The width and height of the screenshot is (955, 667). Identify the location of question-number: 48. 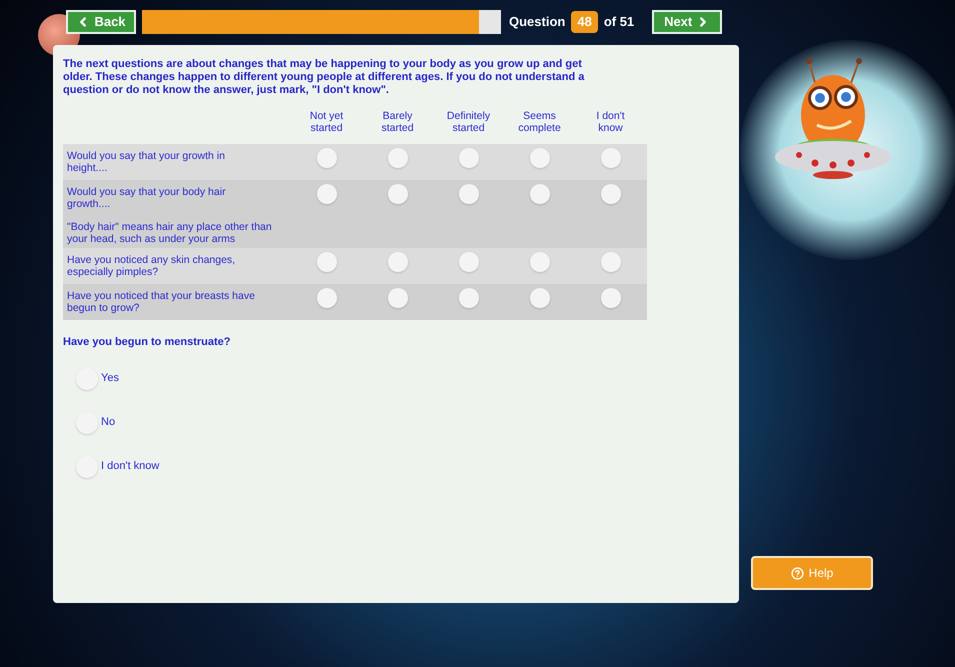
(584, 22).